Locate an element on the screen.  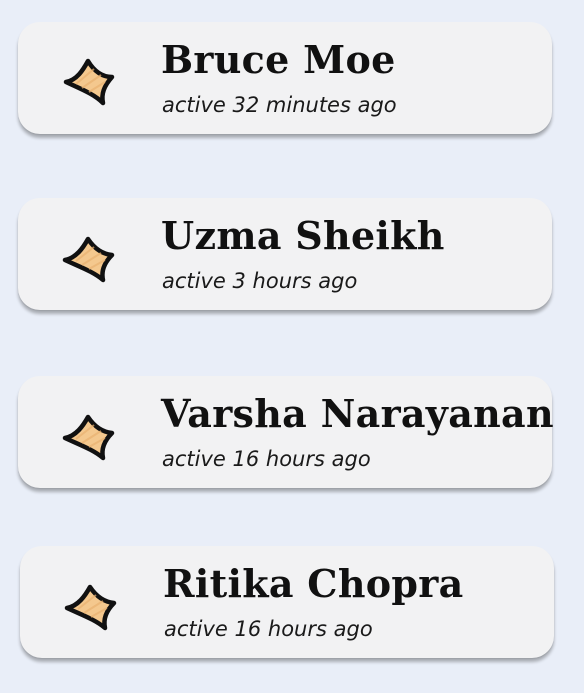
user-card-varsha-narayanan: Varsha Narayanan active 16 hours ago is located at coordinates (286, 432).